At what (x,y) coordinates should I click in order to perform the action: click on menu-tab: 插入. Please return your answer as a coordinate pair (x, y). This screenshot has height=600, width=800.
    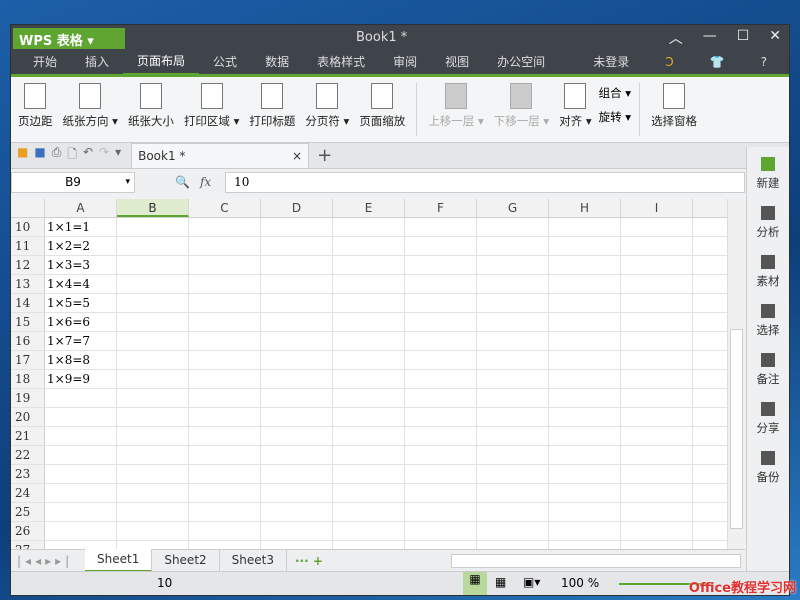
    Looking at the image, I should click on (97, 62).